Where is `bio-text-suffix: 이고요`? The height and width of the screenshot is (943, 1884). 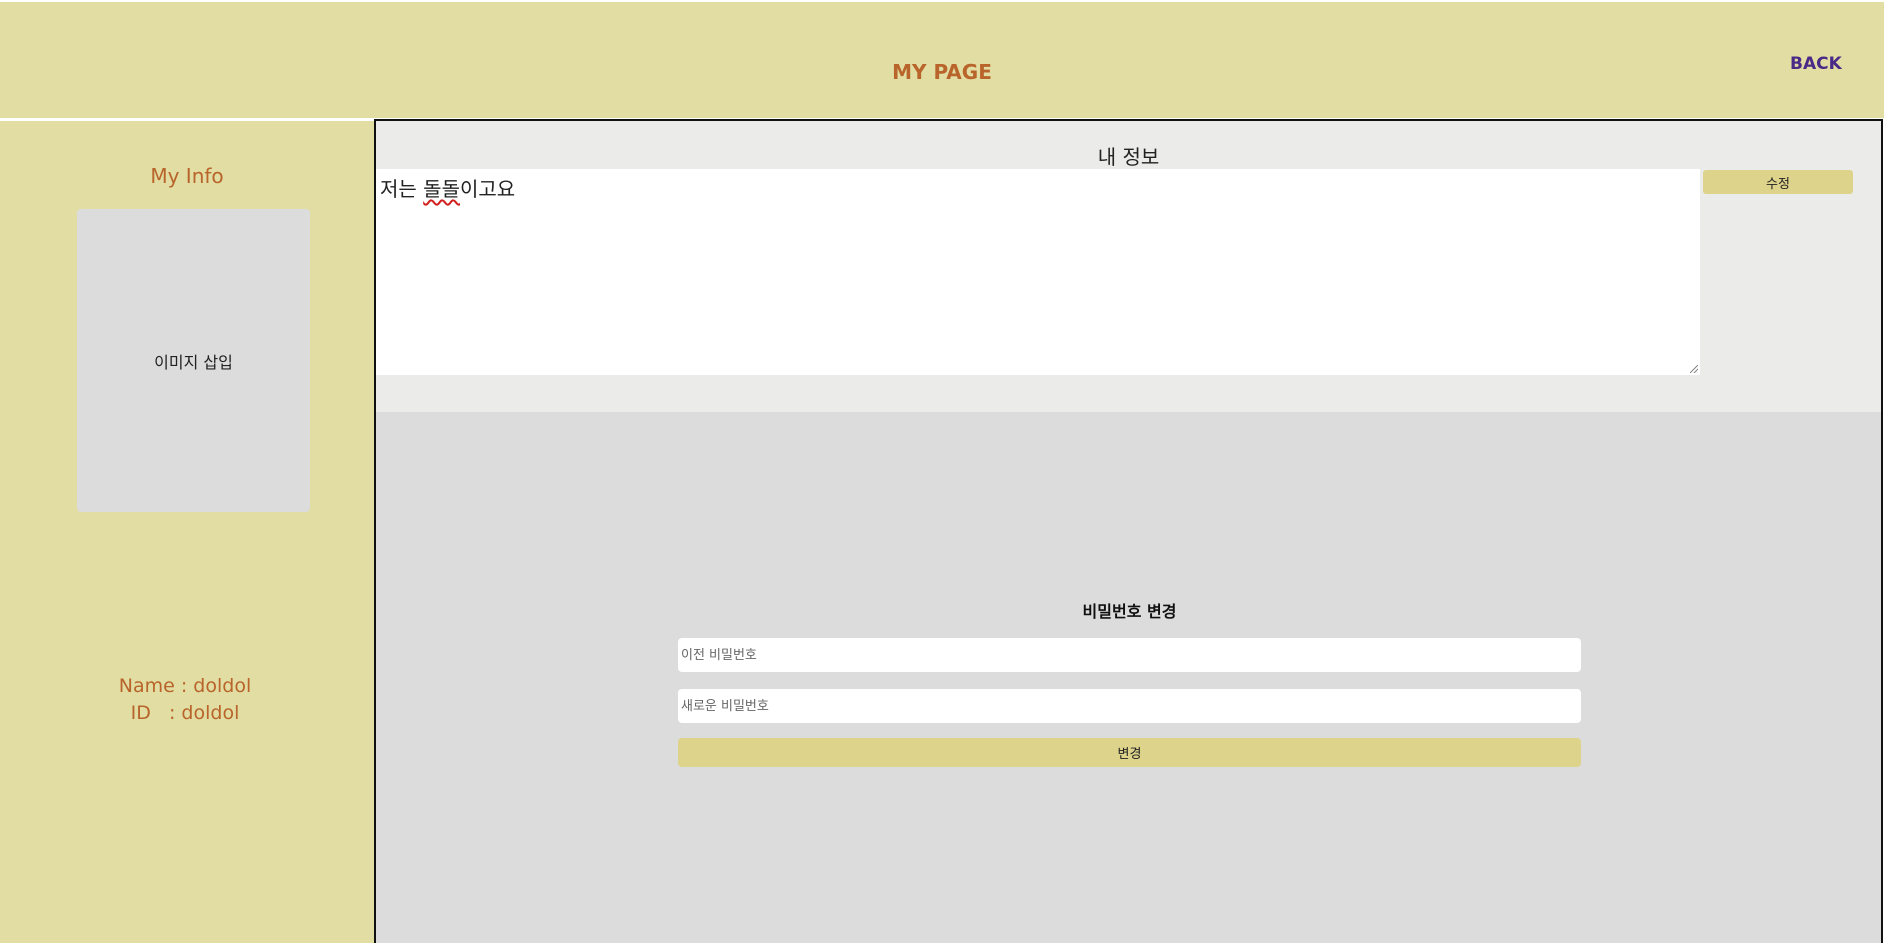
bio-text-suffix: 이고요 is located at coordinates (487, 189).